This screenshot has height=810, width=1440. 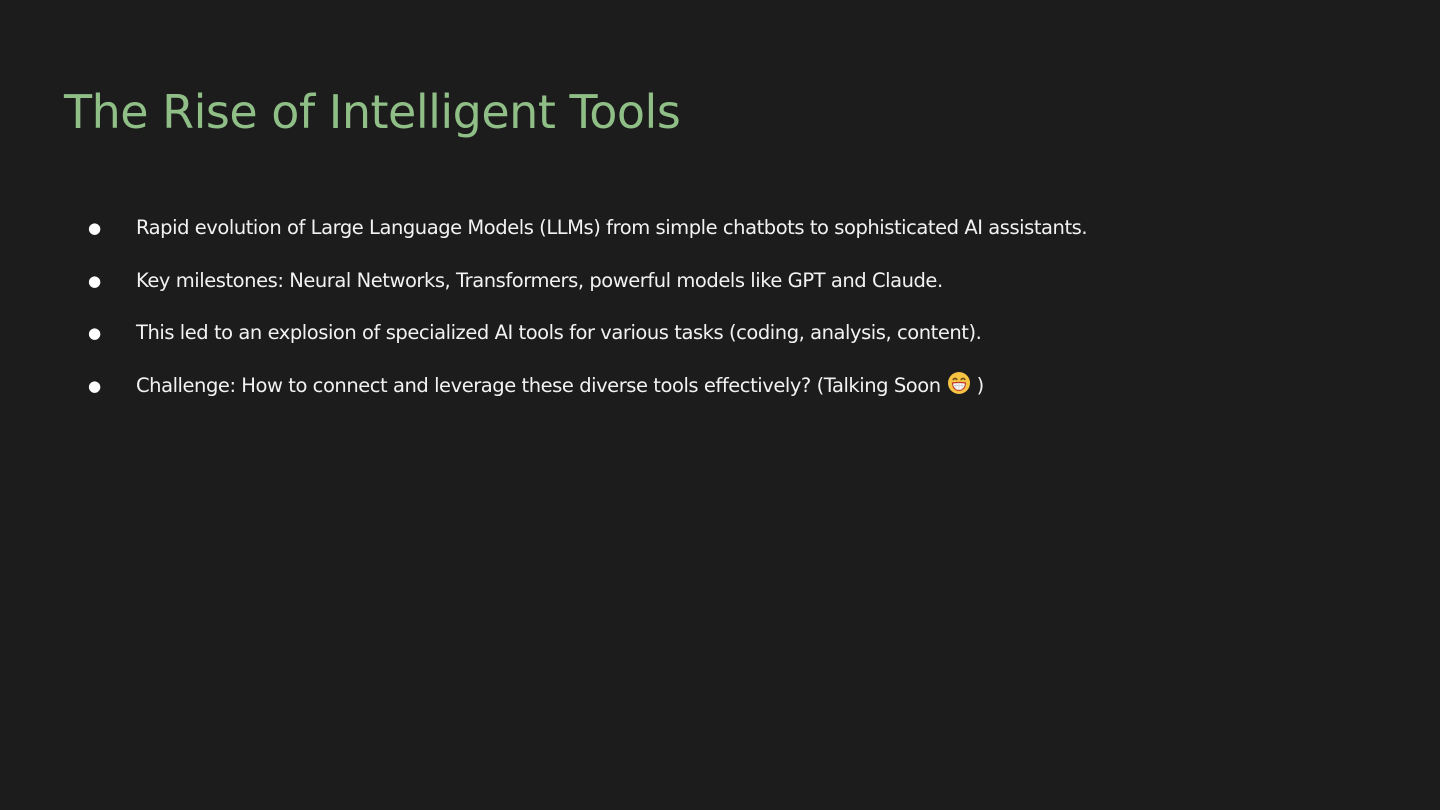 I want to click on grinning-face-emoji-icon, so click(x=959, y=387).